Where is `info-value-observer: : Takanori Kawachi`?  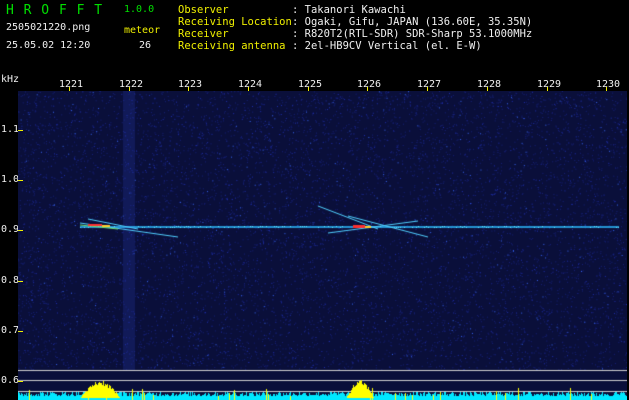
info-value-observer: : Takanori Kawachi is located at coordinates (349, 10).